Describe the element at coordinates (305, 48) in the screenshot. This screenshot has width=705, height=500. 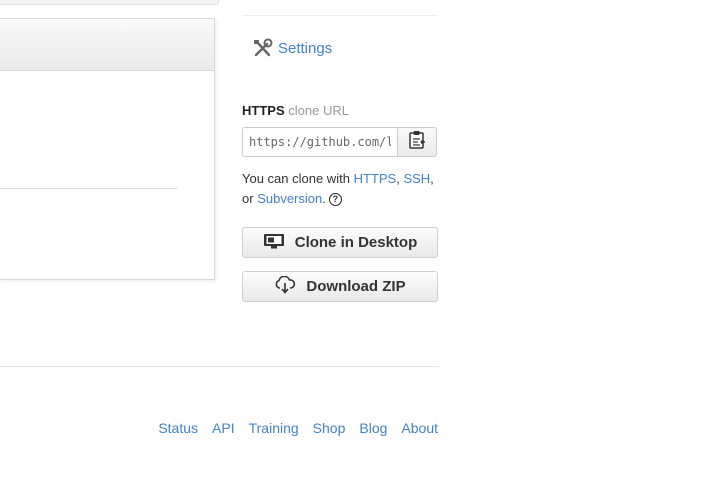
I see `settings-label: Settings` at that location.